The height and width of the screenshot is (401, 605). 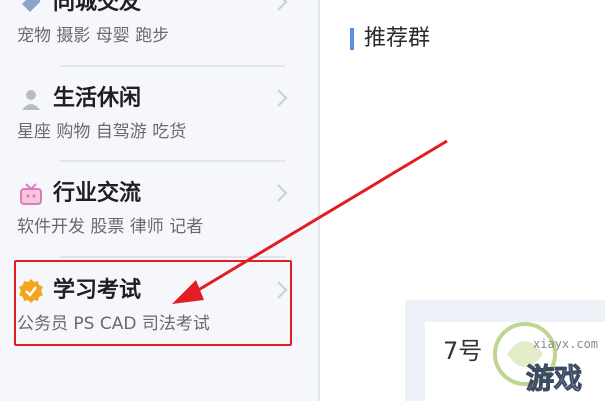 I want to click on watermark-url: xiayx.com, so click(x=566, y=344).